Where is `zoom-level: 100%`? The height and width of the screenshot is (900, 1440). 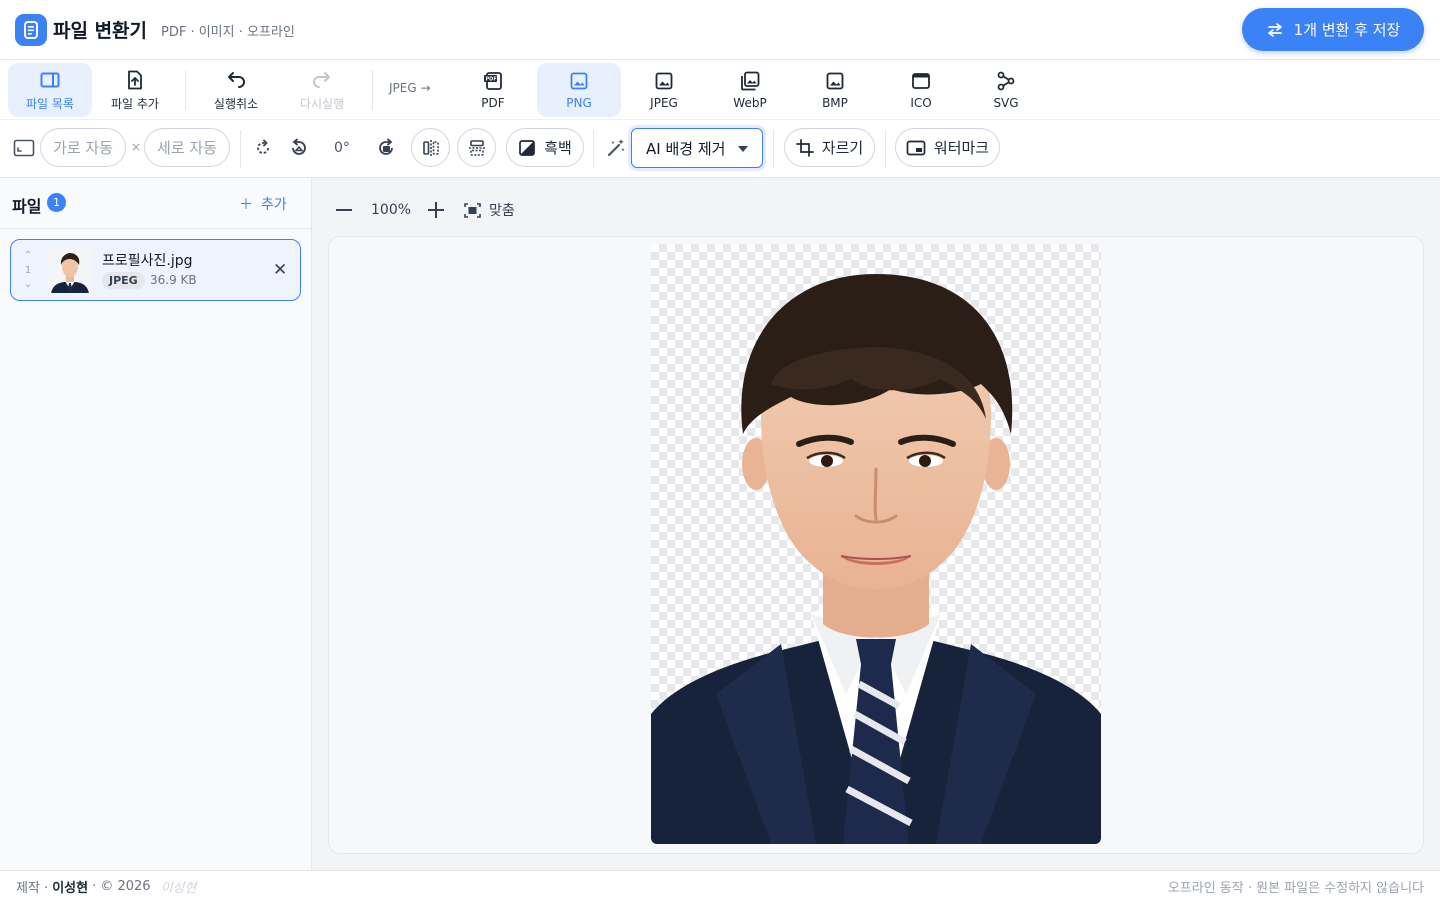 zoom-level: 100% is located at coordinates (391, 210).